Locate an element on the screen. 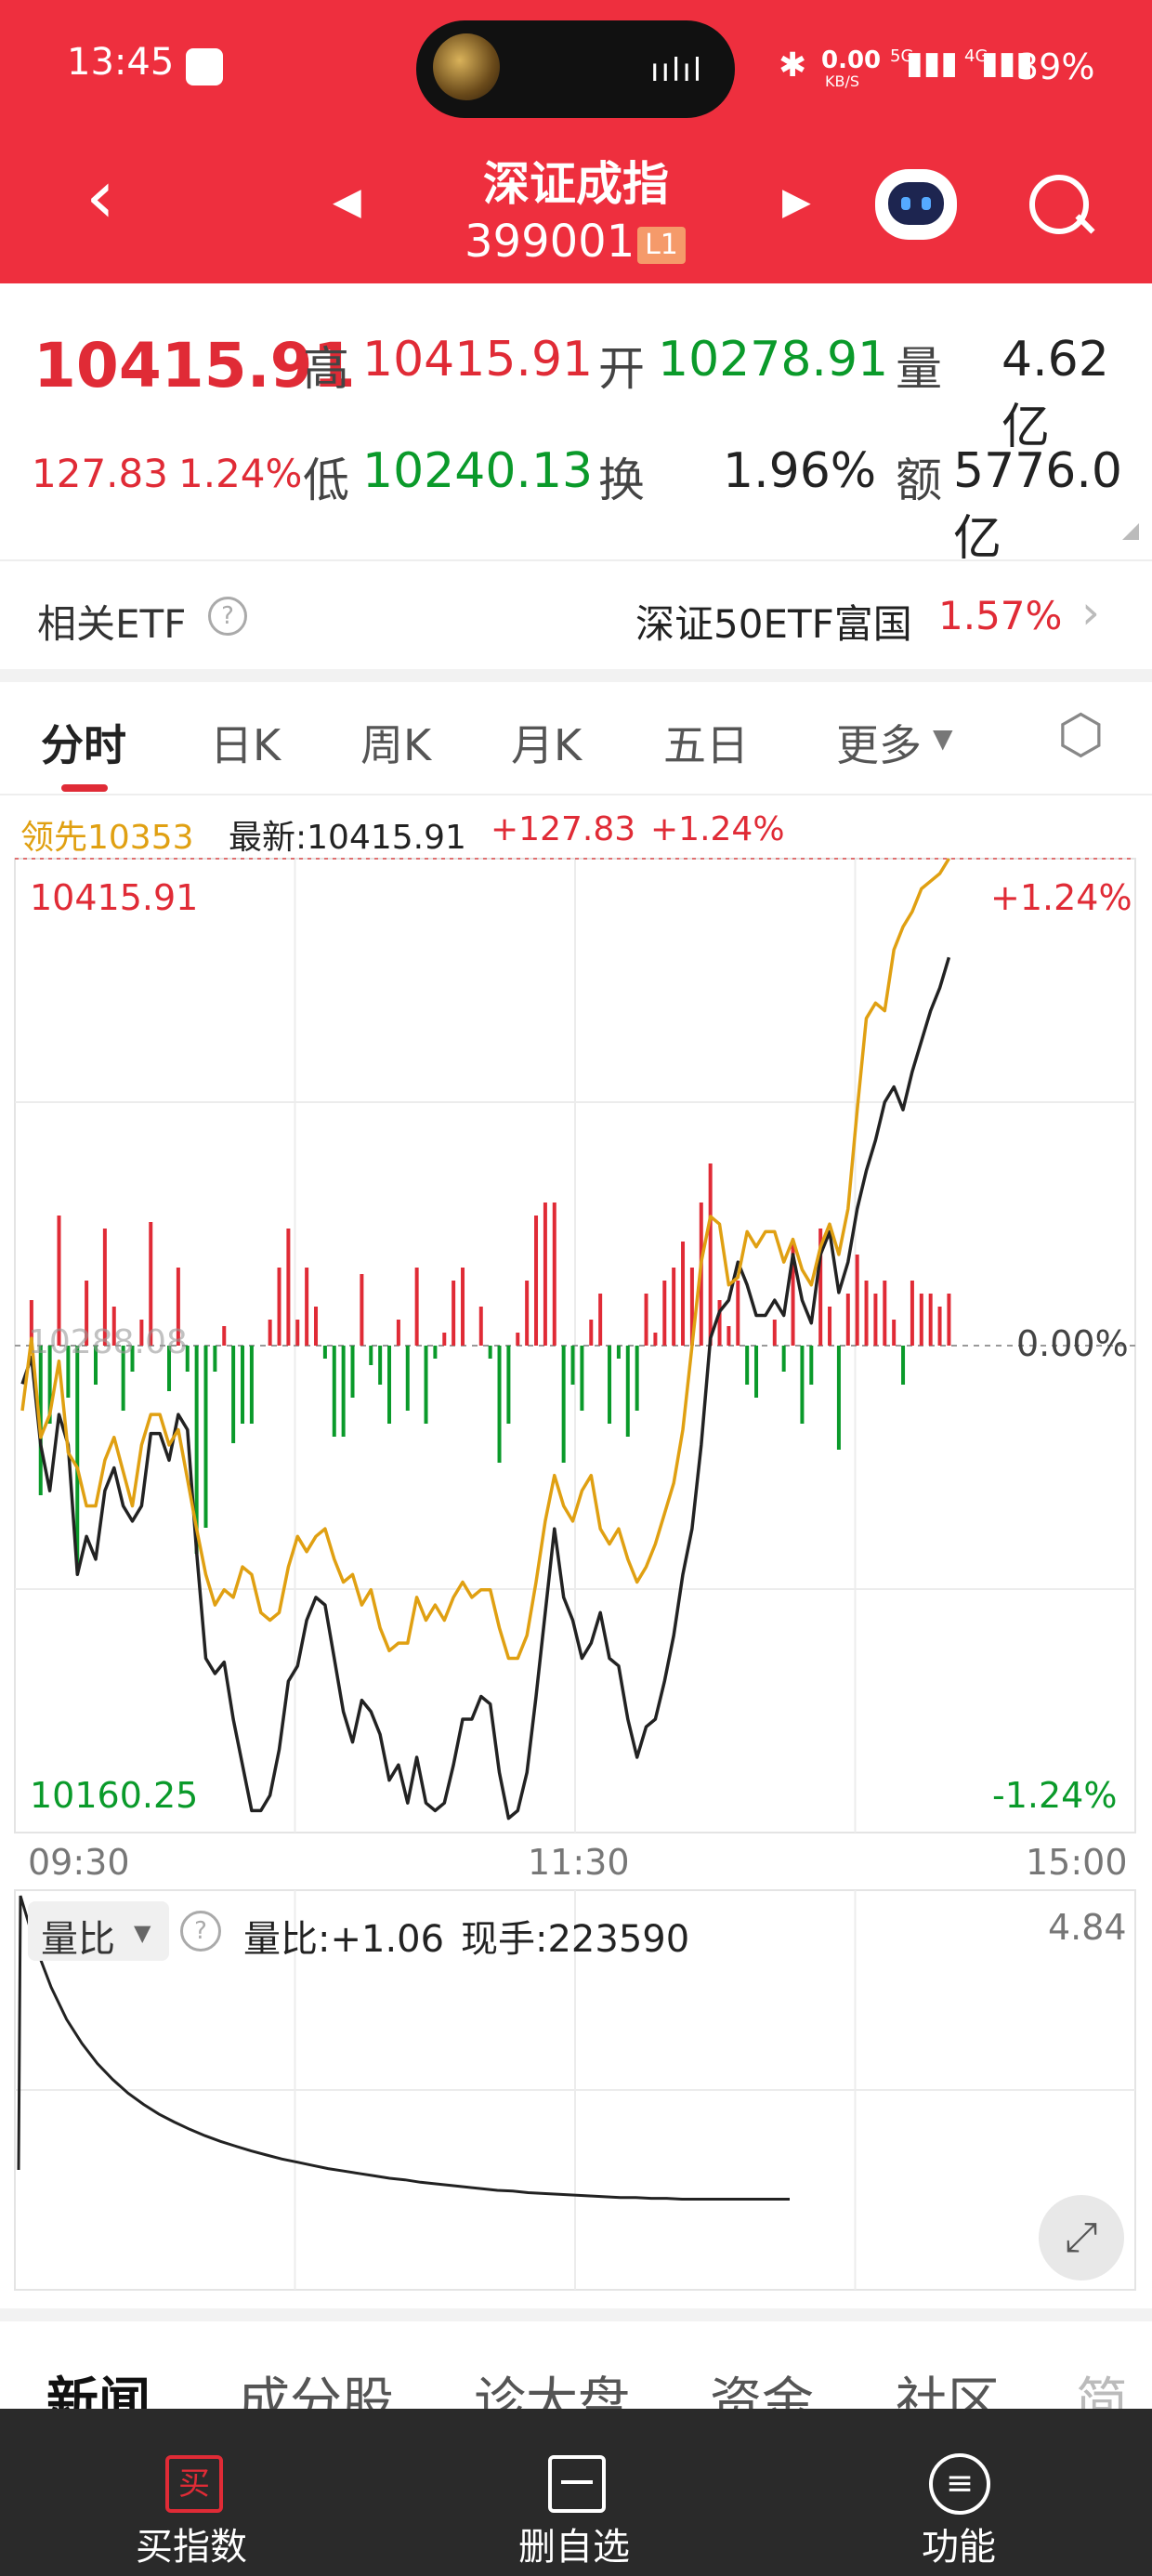 This screenshot has height=2576, width=1152. turnover-value: 1.96% is located at coordinates (800, 471).